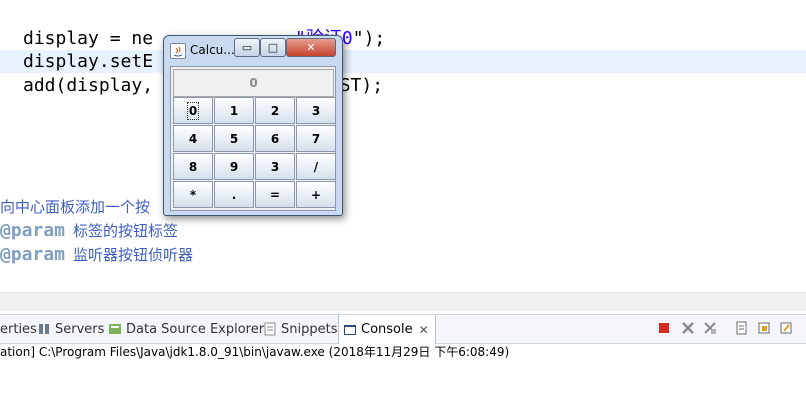 This screenshot has height=412, width=806. What do you see at coordinates (688, 328) in the screenshot?
I see `remove-launch-icon` at bounding box center [688, 328].